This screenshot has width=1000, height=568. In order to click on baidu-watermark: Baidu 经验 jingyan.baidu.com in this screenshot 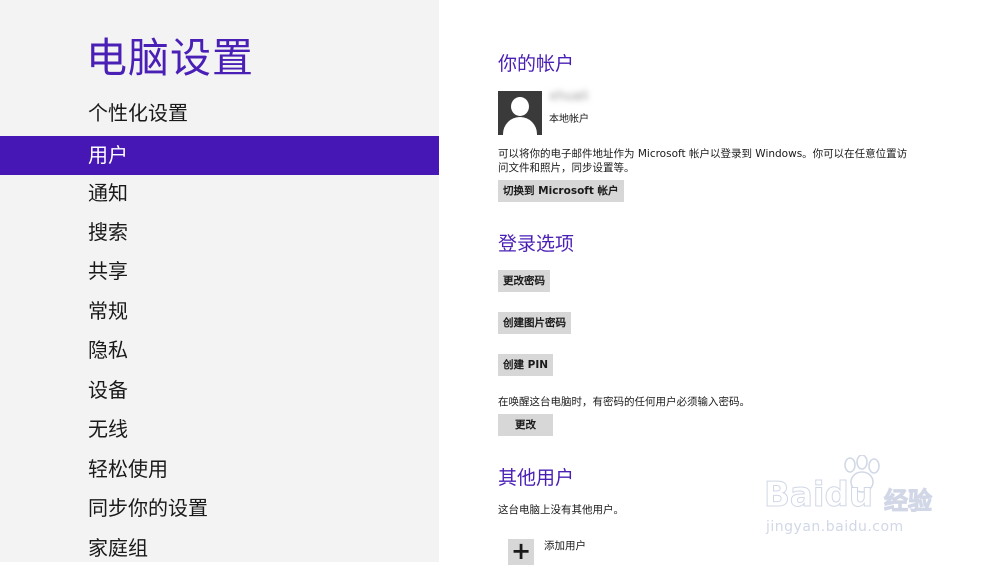, I will do `click(860, 500)`.